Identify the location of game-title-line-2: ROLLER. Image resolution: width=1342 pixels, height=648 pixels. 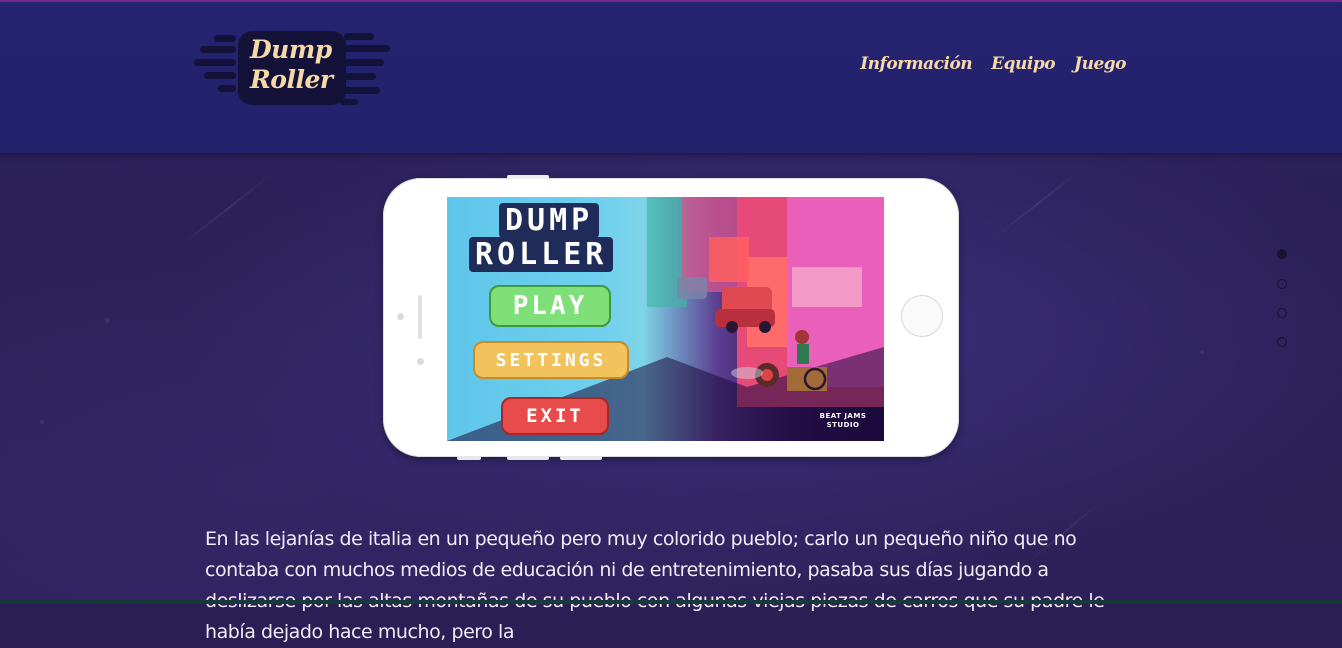
(541, 254).